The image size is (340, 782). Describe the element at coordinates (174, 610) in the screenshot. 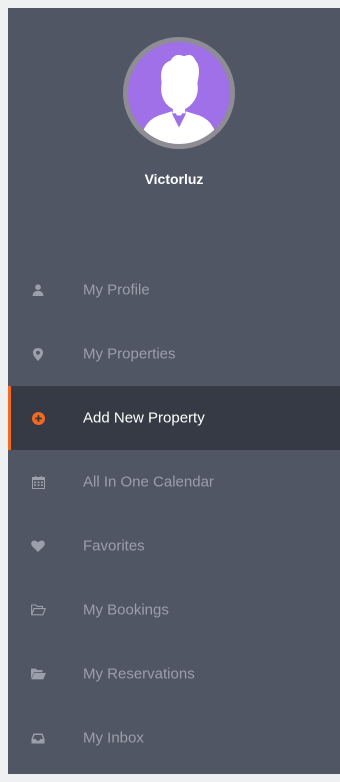

I see `sidebar-item-my-bookings: My Bookings` at that location.